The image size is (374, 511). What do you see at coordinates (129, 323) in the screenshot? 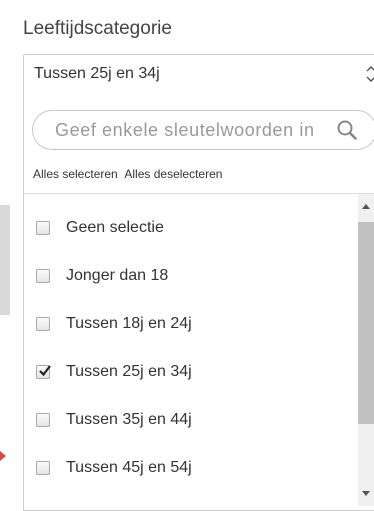
I see `option-label: Tussen 18j en 24j` at bounding box center [129, 323].